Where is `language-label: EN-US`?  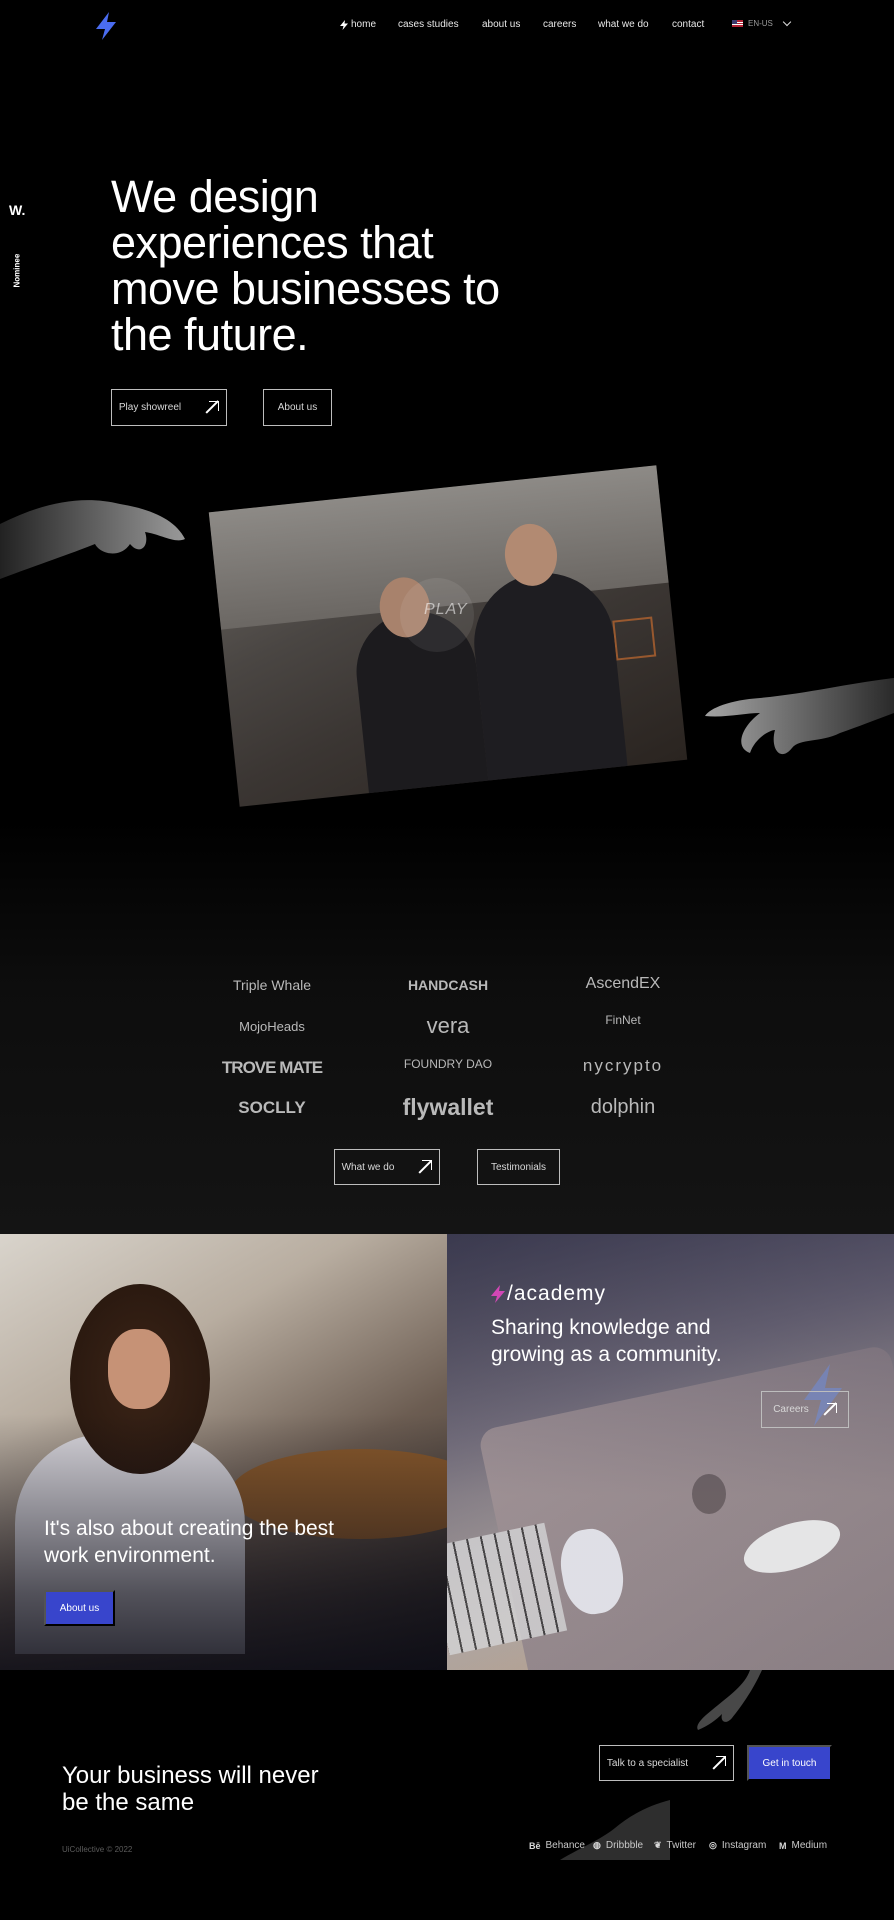
language-label: EN-US is located at coordinates (760, 23).